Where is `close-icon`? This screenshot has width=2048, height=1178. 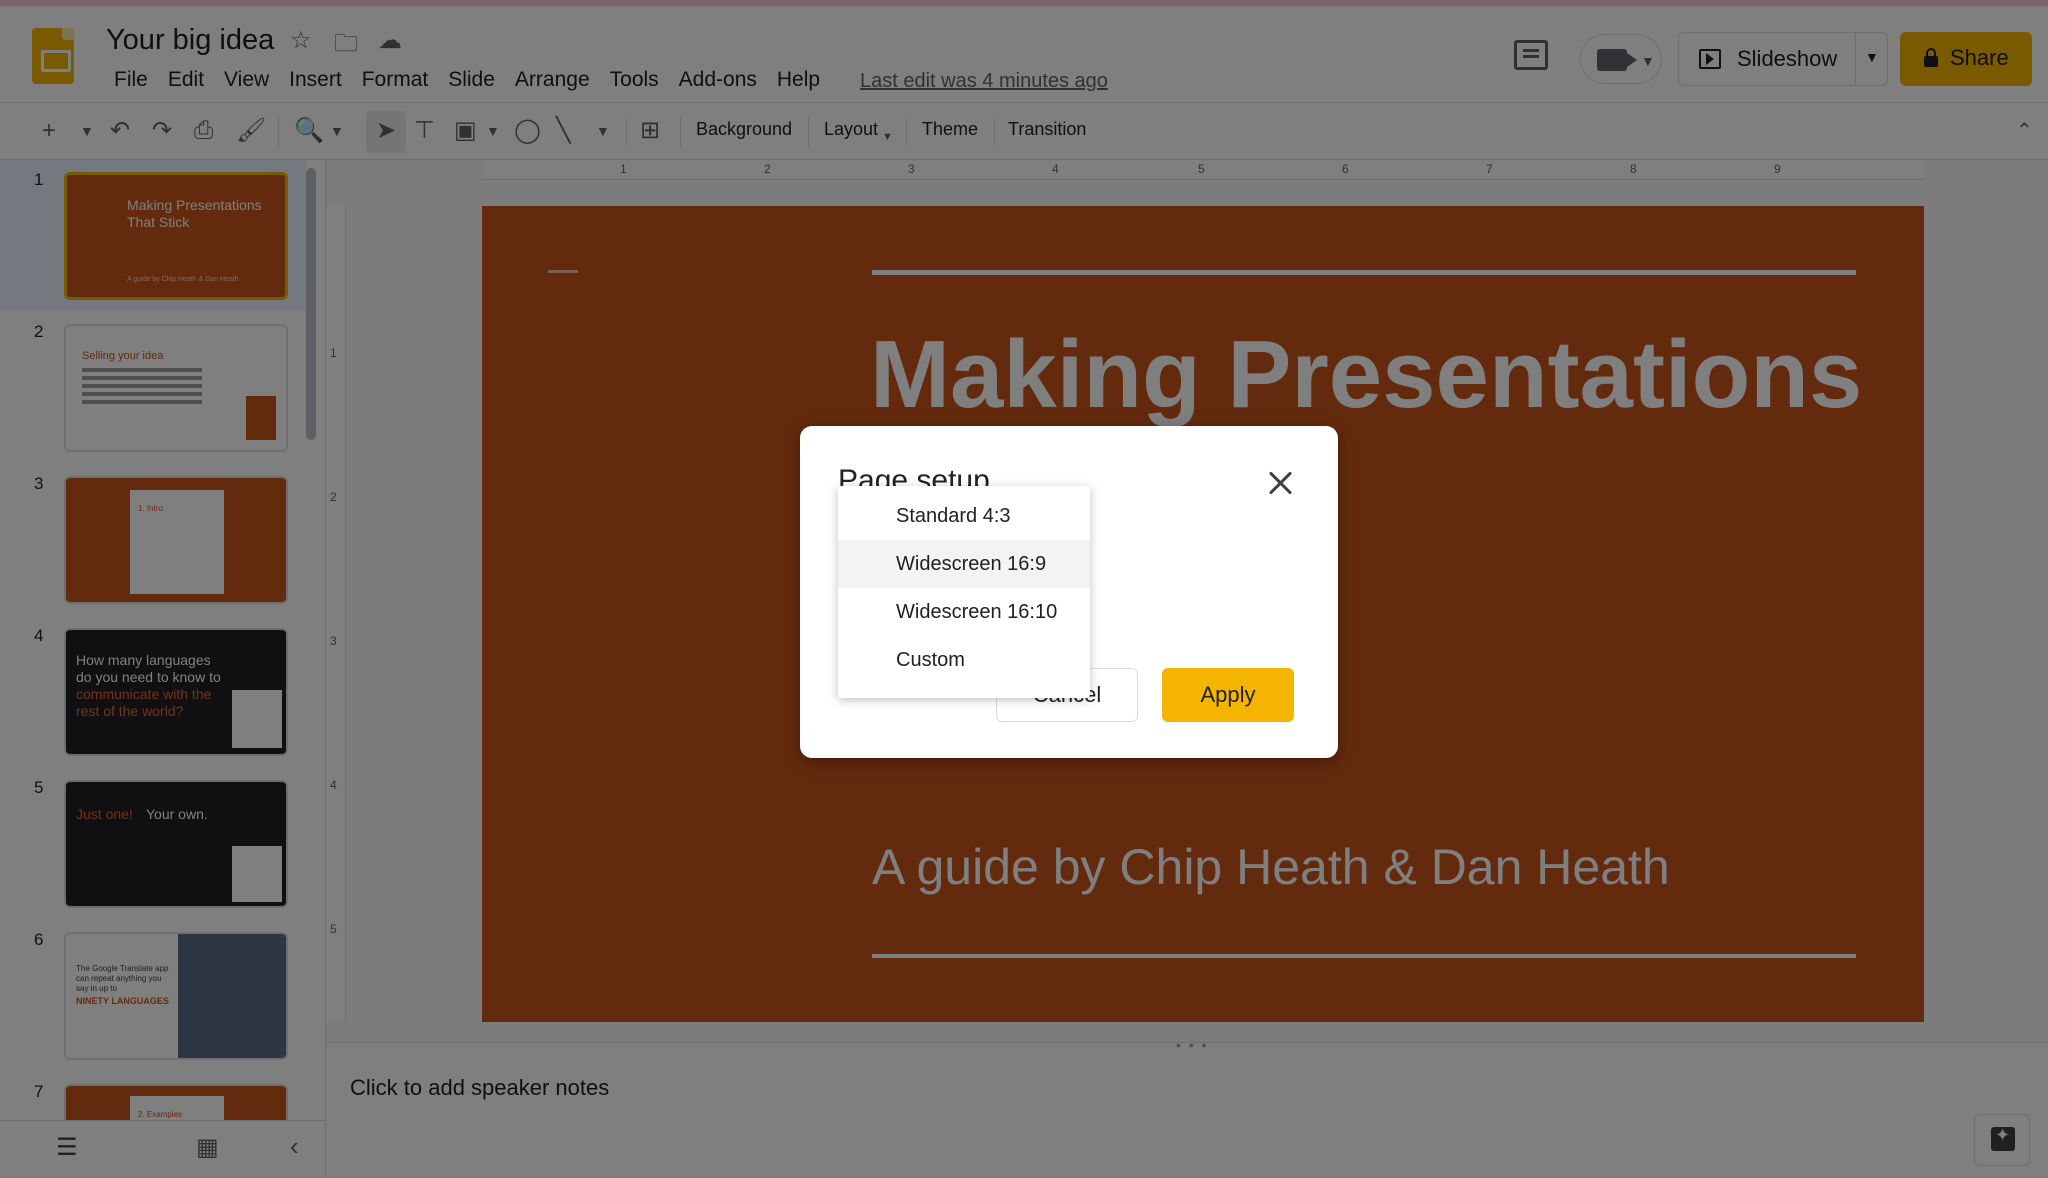 close-icon is located at coordinates (1281, 483).